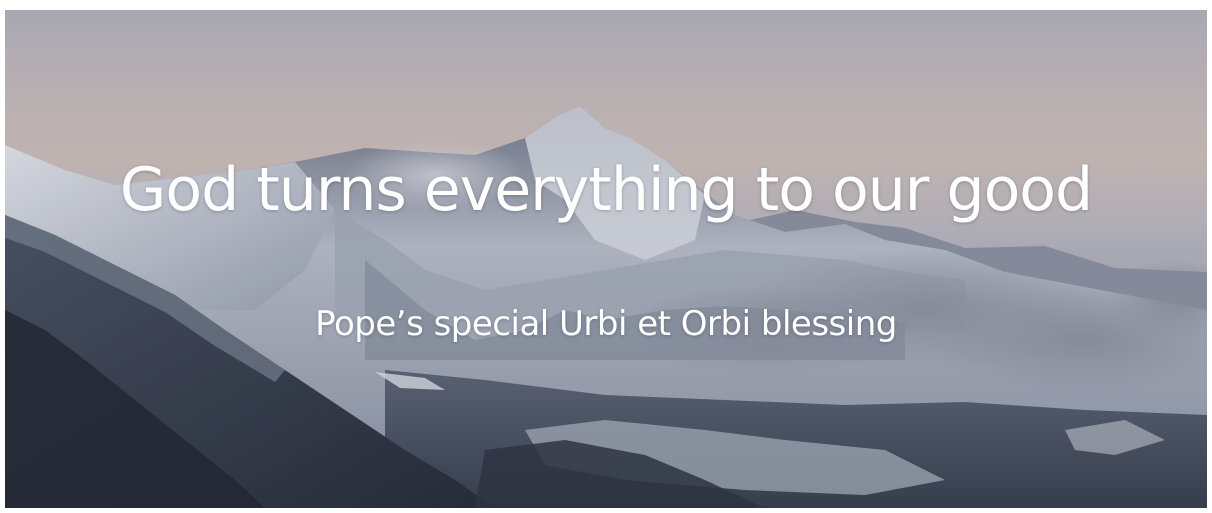  What do you see at coordinates (606, 324) in the screenshot?
I see `hero-subtitle: Pope’s special Urbi et Orbi blessing` at bounding box center [606, 324].